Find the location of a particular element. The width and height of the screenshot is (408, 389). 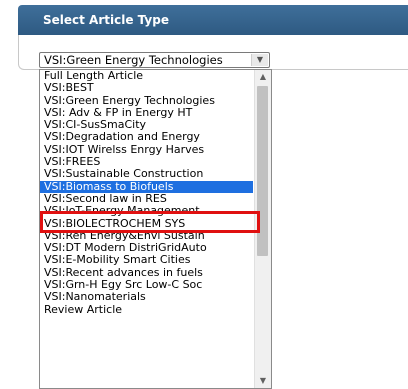

scroll-up-arrow-icon: ▲ is located at coordinates (263, 77).